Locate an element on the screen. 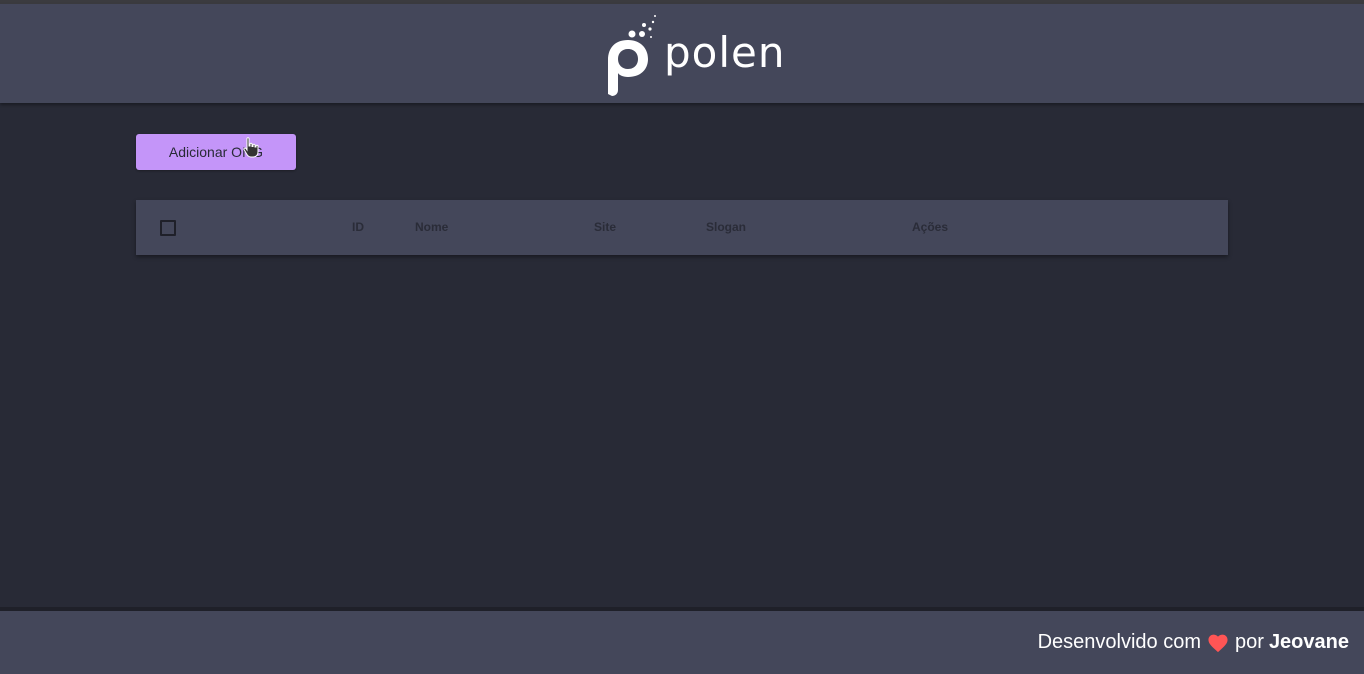  app-footer: Desenvolvido com por Jeovane is located at coordinates (682, 640).